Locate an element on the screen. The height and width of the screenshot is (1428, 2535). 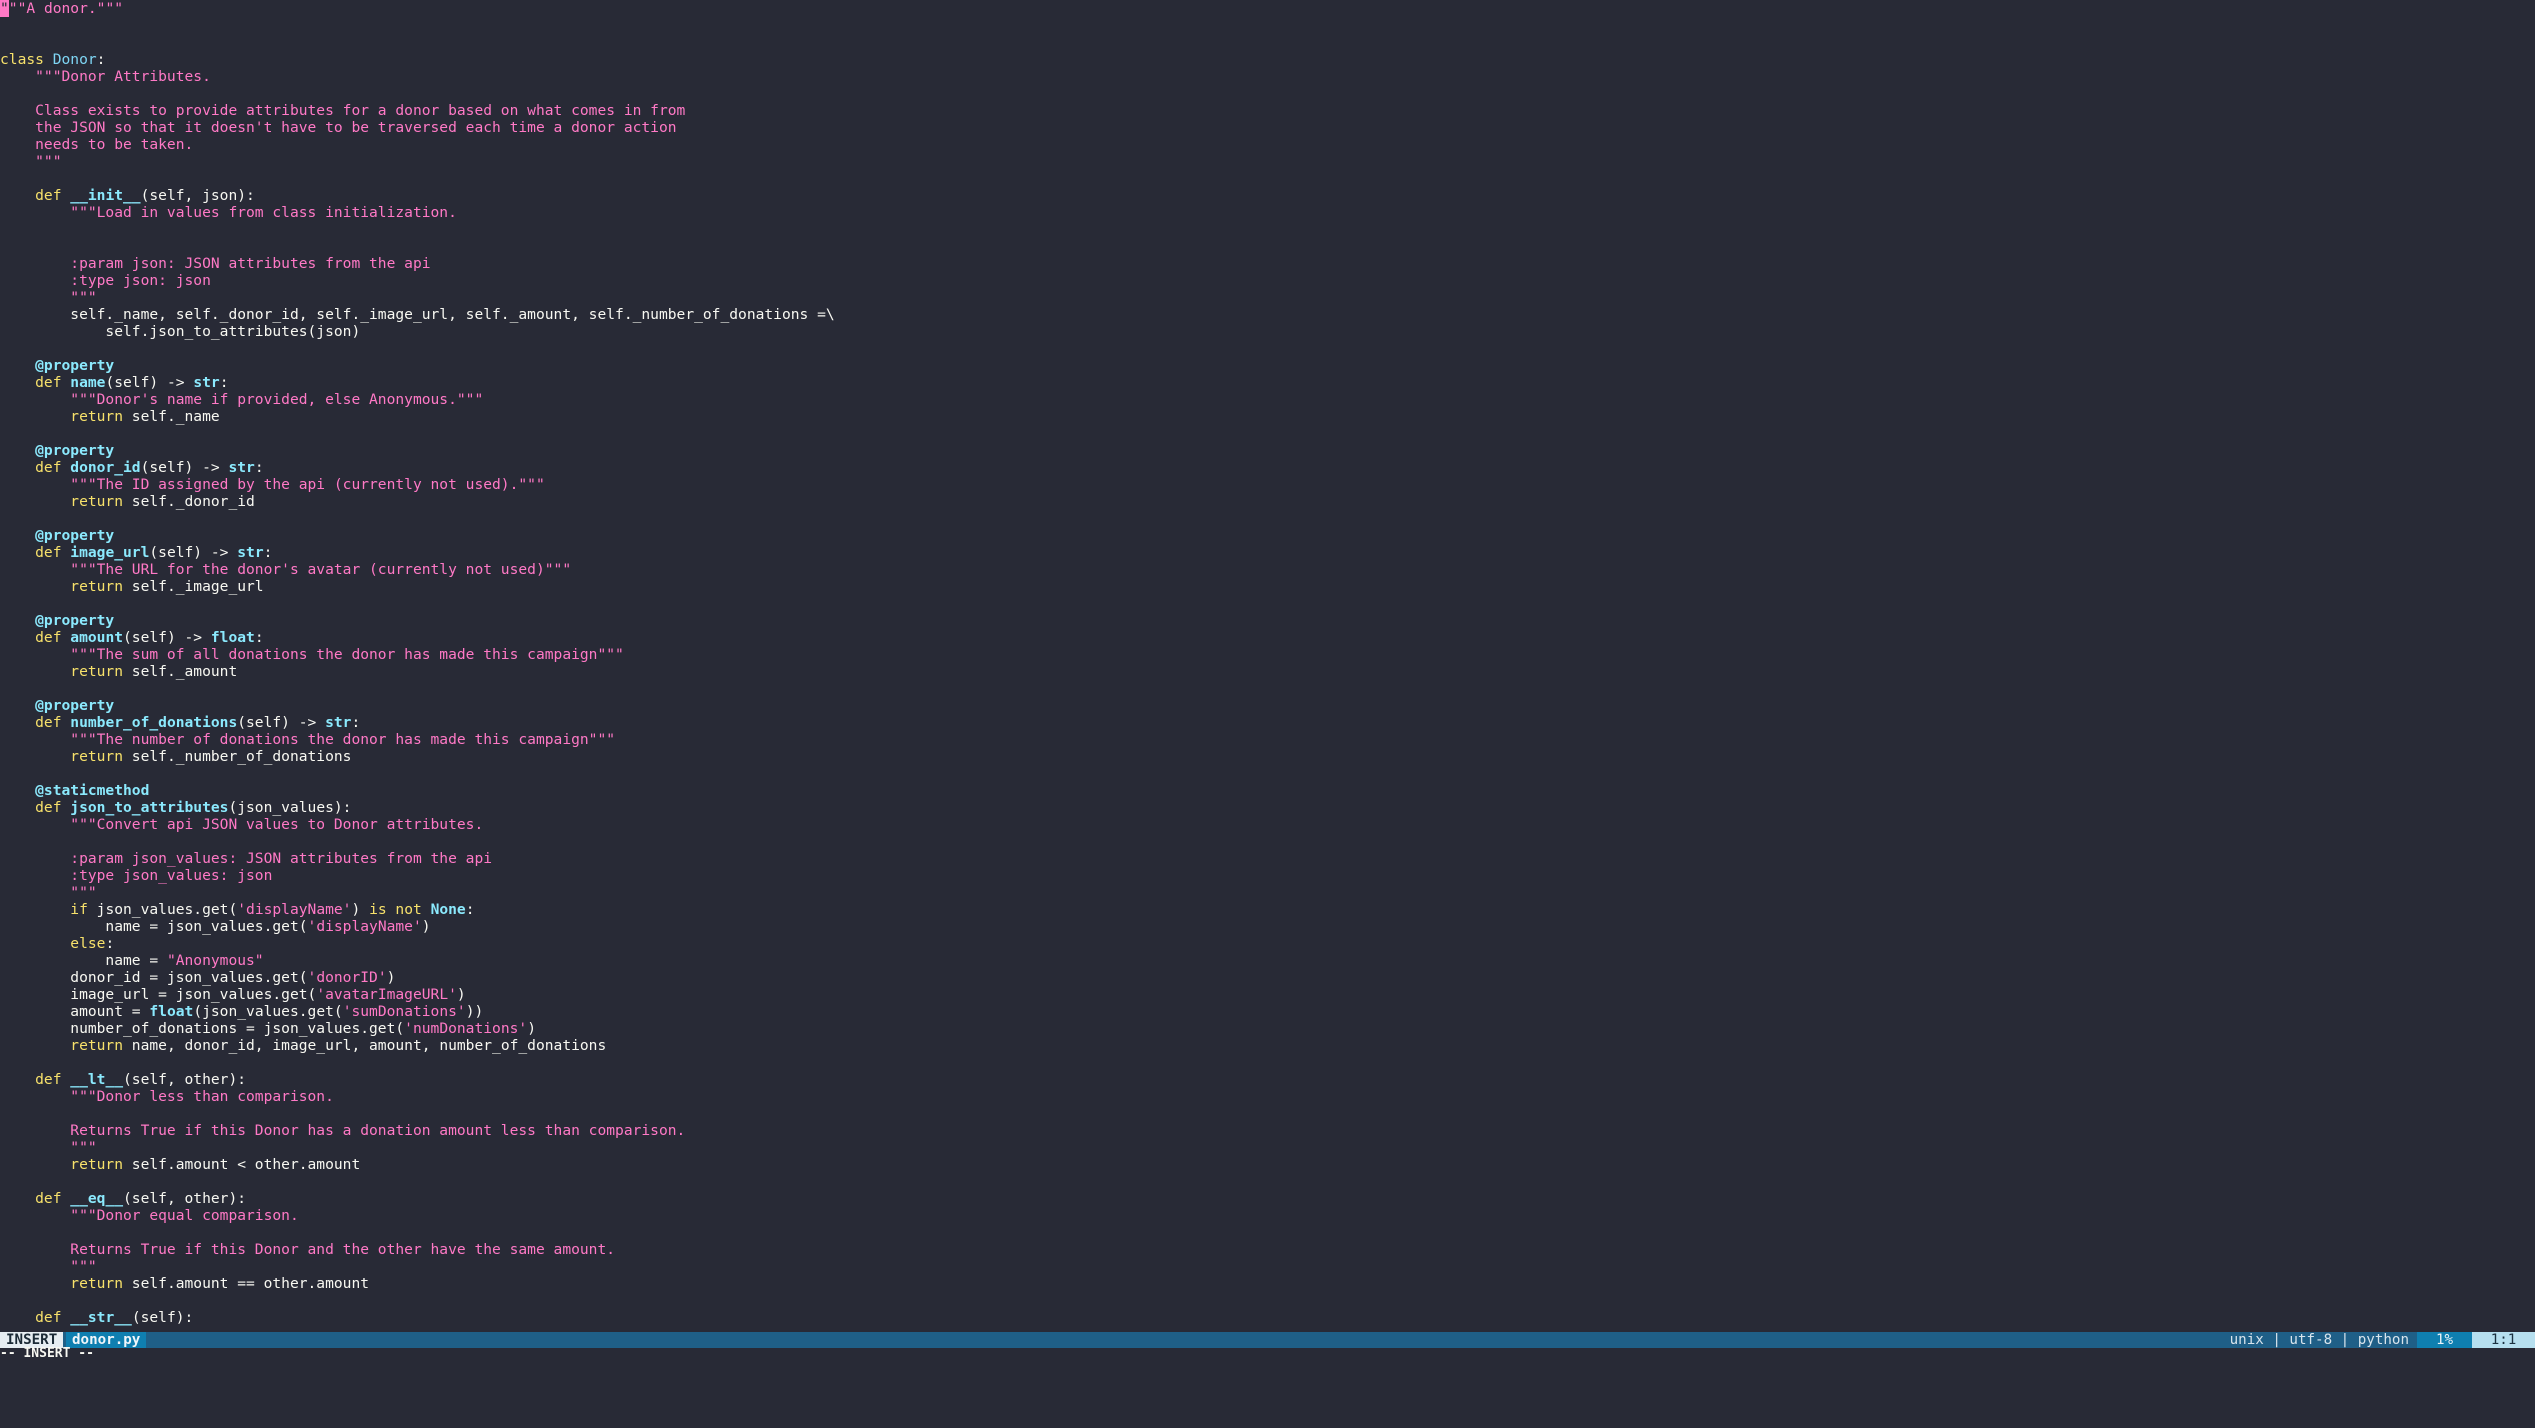
code-line: def image_url(self) -> str: is located at coordinates (1267, 552).